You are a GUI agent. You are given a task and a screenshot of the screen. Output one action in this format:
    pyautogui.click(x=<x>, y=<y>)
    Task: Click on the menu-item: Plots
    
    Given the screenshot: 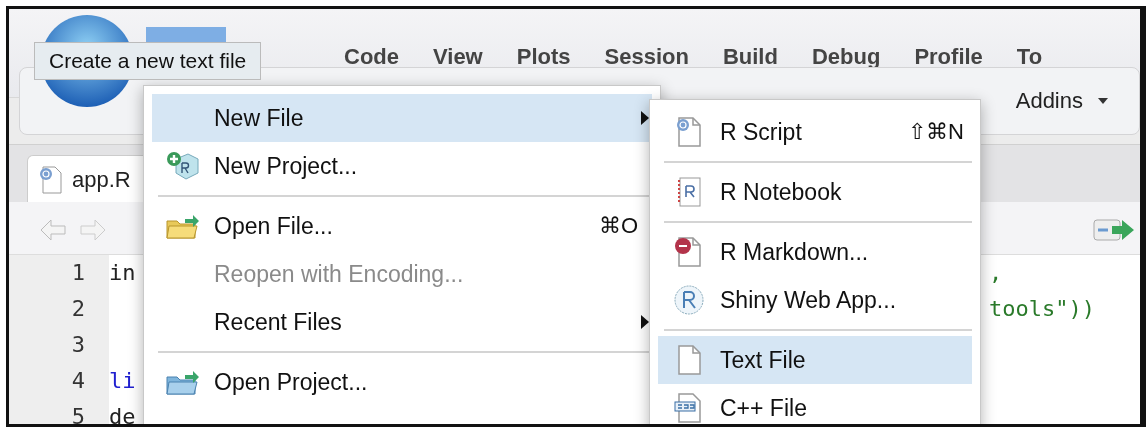 What is the action you would take?
    pyautogui.click(x=543, y=57)
    